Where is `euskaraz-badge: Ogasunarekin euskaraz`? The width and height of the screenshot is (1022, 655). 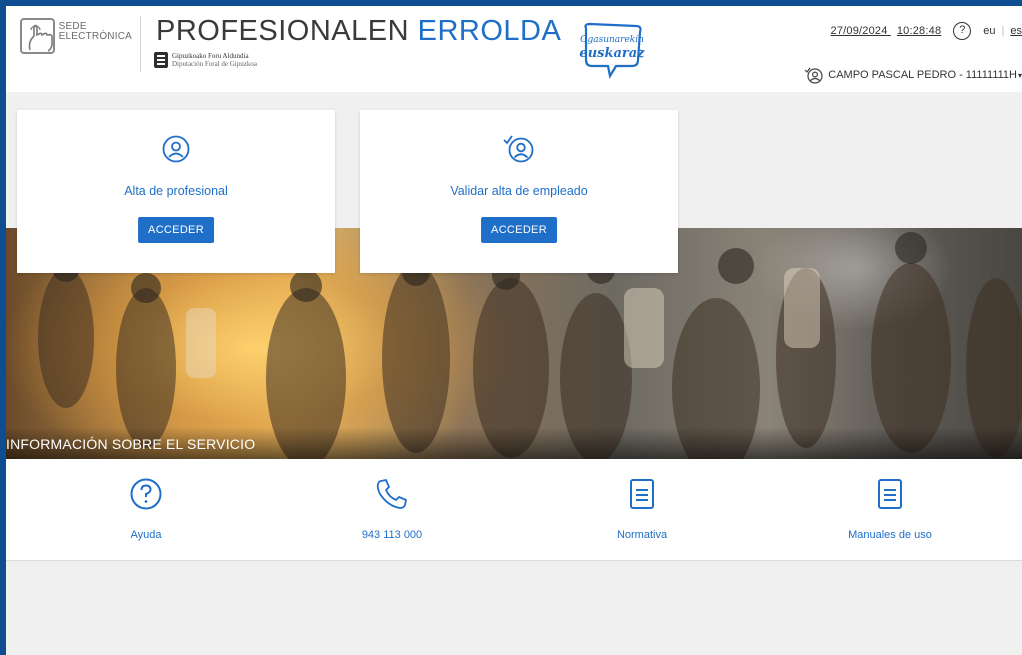 euskaraz-badge: Ogasunarekin euskaraz is located at coordinates (612, 50).